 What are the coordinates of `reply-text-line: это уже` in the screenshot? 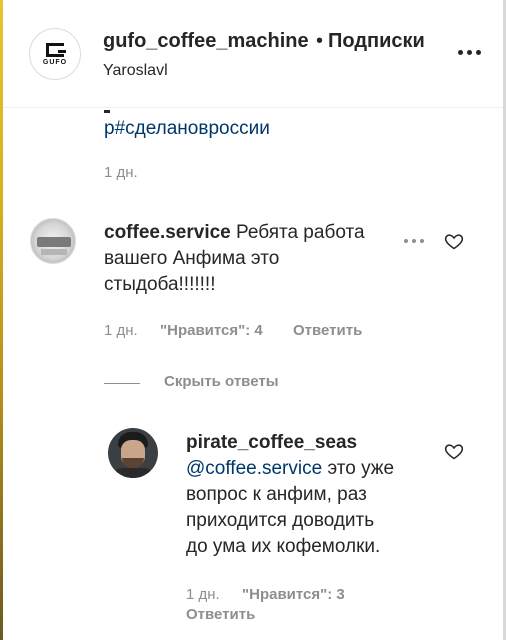 It's located at (361, 468).